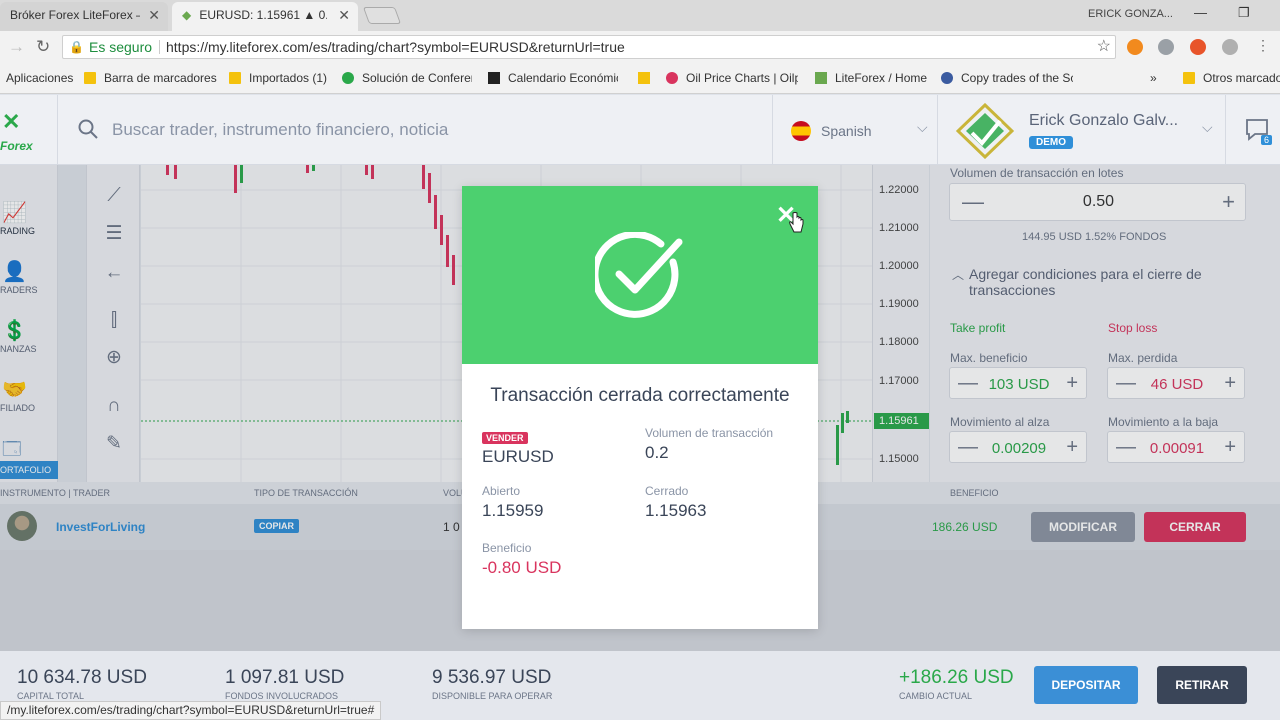  I want to click on bookmark-link: Oil Price Charts | Oilp, so click(732, 78).